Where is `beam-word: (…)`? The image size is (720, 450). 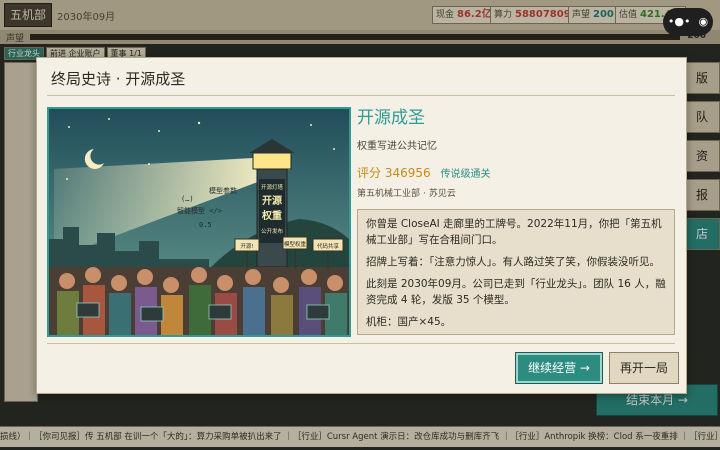 beam-word: (…) is located at coordinates (187, 199).